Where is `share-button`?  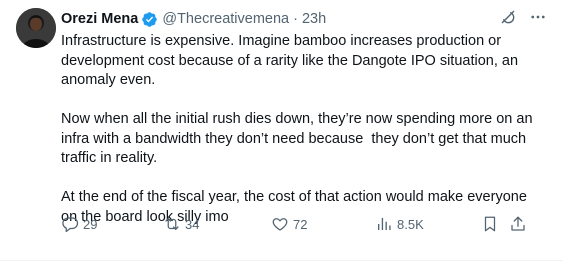 share-button is located at coordinates (518, 224).